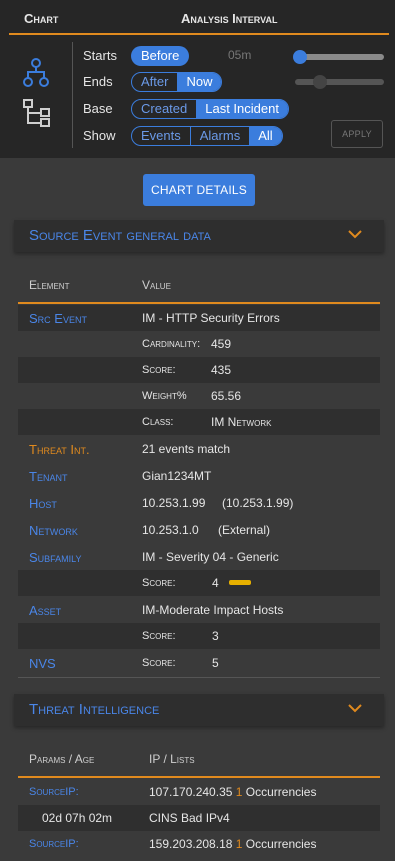 The width and height of the screenshot is (395, 861). I want to click on panel-separator, so click(72, 95).